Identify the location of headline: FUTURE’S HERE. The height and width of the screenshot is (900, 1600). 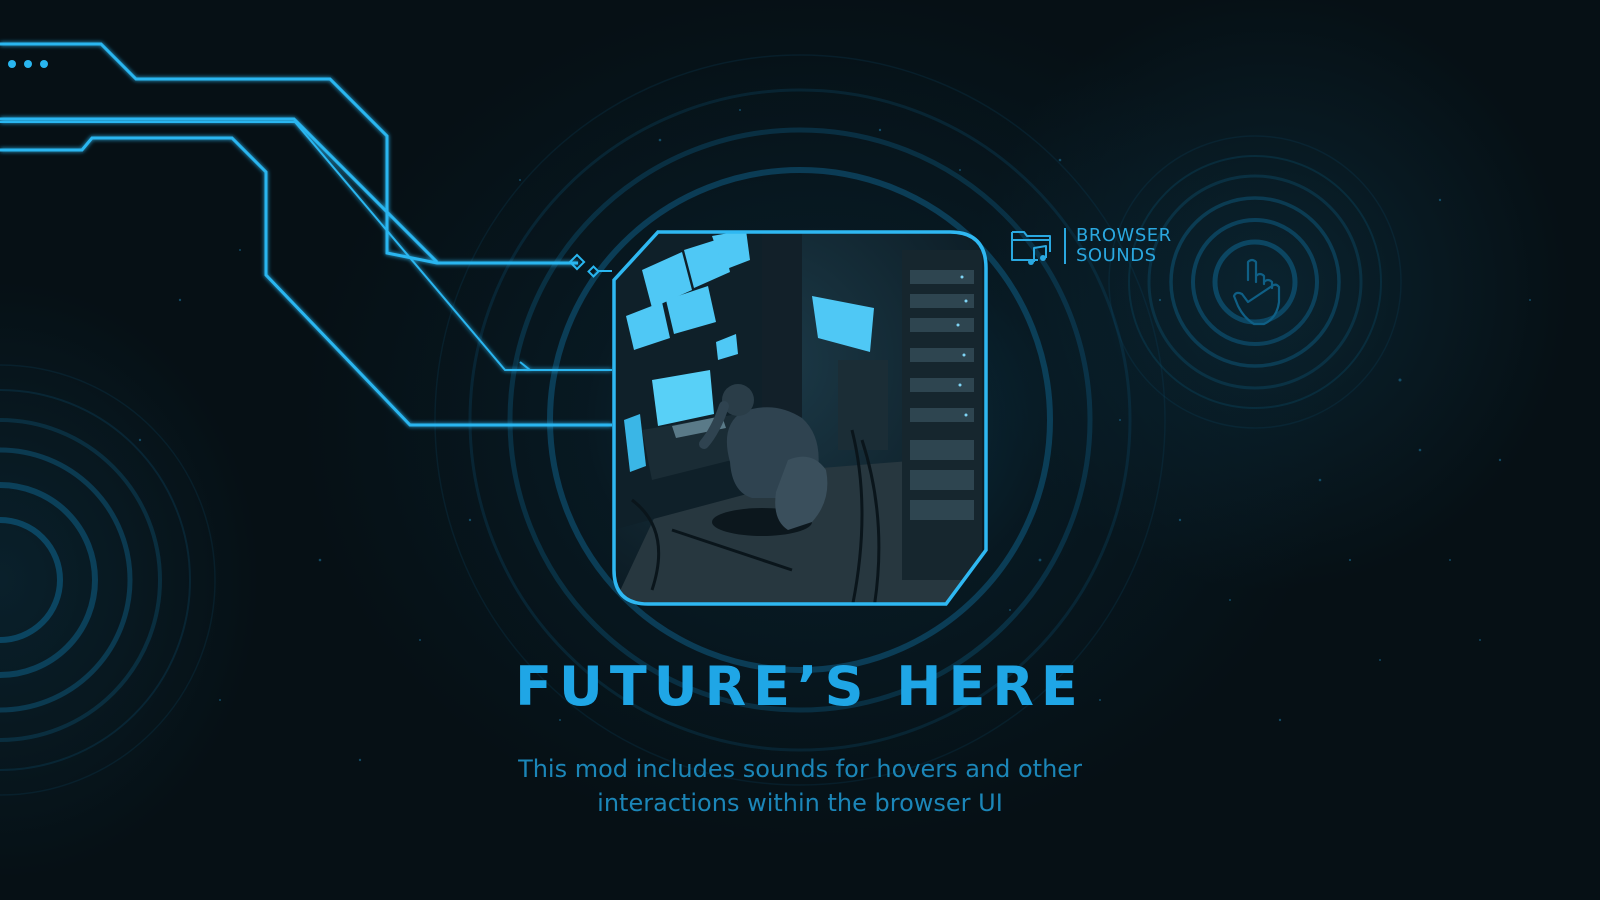
(800, 686).